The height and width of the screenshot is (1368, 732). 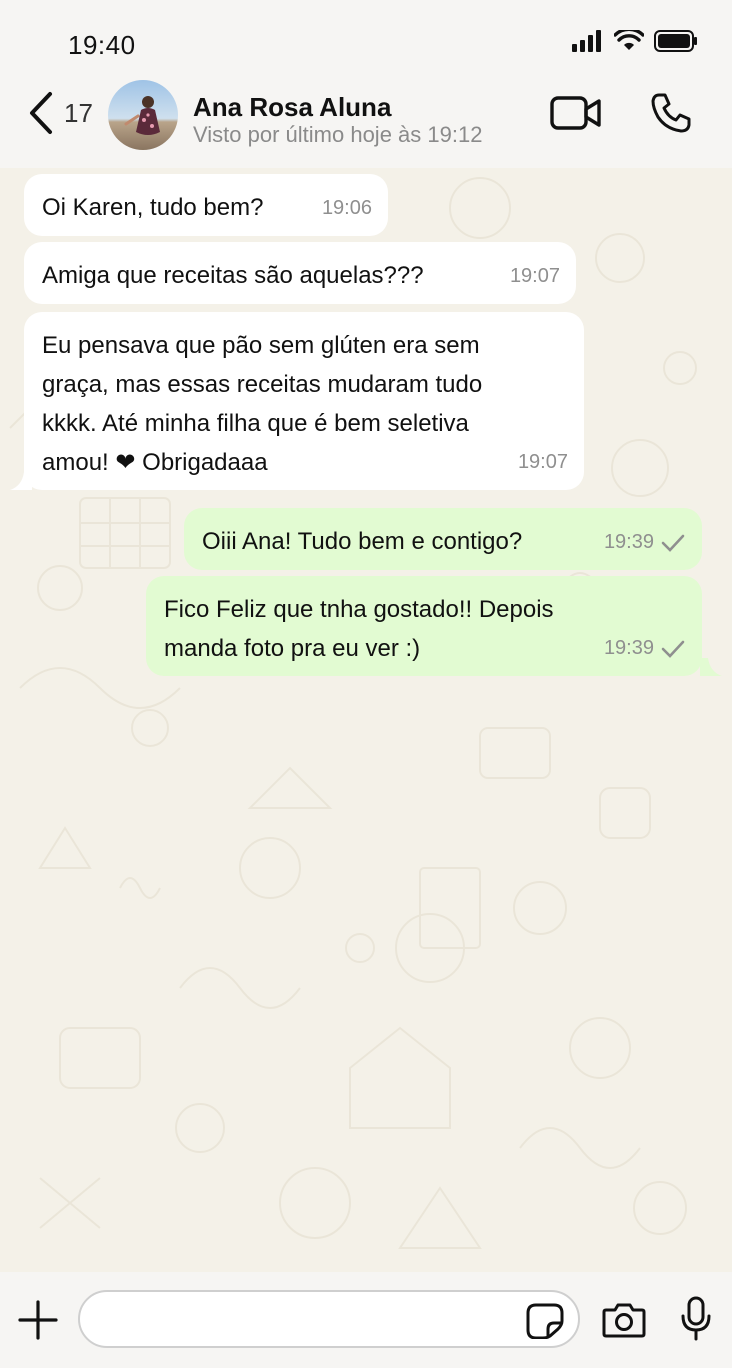 I want to click on message-text: Oi Karen, tudo bem?, so click(x=153, y=207).